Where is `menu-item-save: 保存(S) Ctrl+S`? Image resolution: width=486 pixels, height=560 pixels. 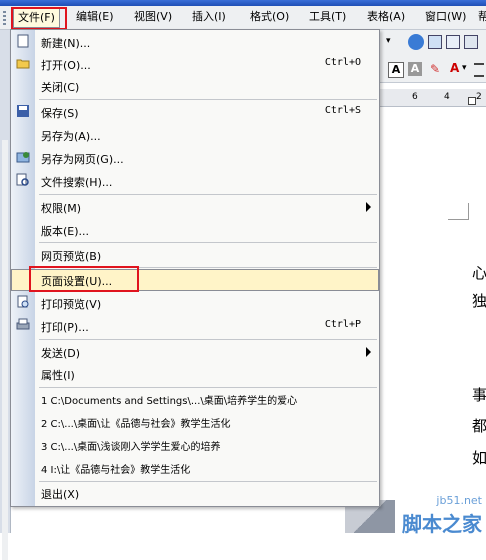
menu-item-save: 保存(S) Ctrl+S is located at coordinates (195, 112).